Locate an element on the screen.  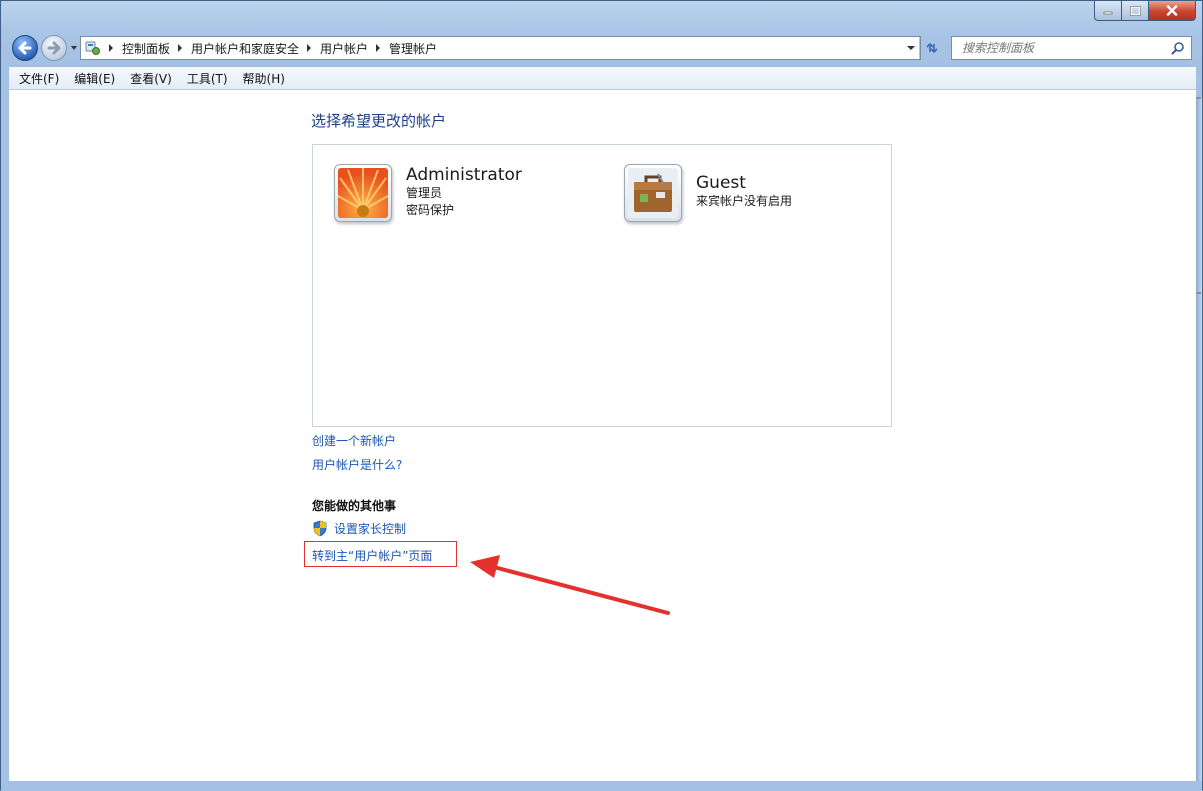
flower-icon is located at coordinates (363, 193).